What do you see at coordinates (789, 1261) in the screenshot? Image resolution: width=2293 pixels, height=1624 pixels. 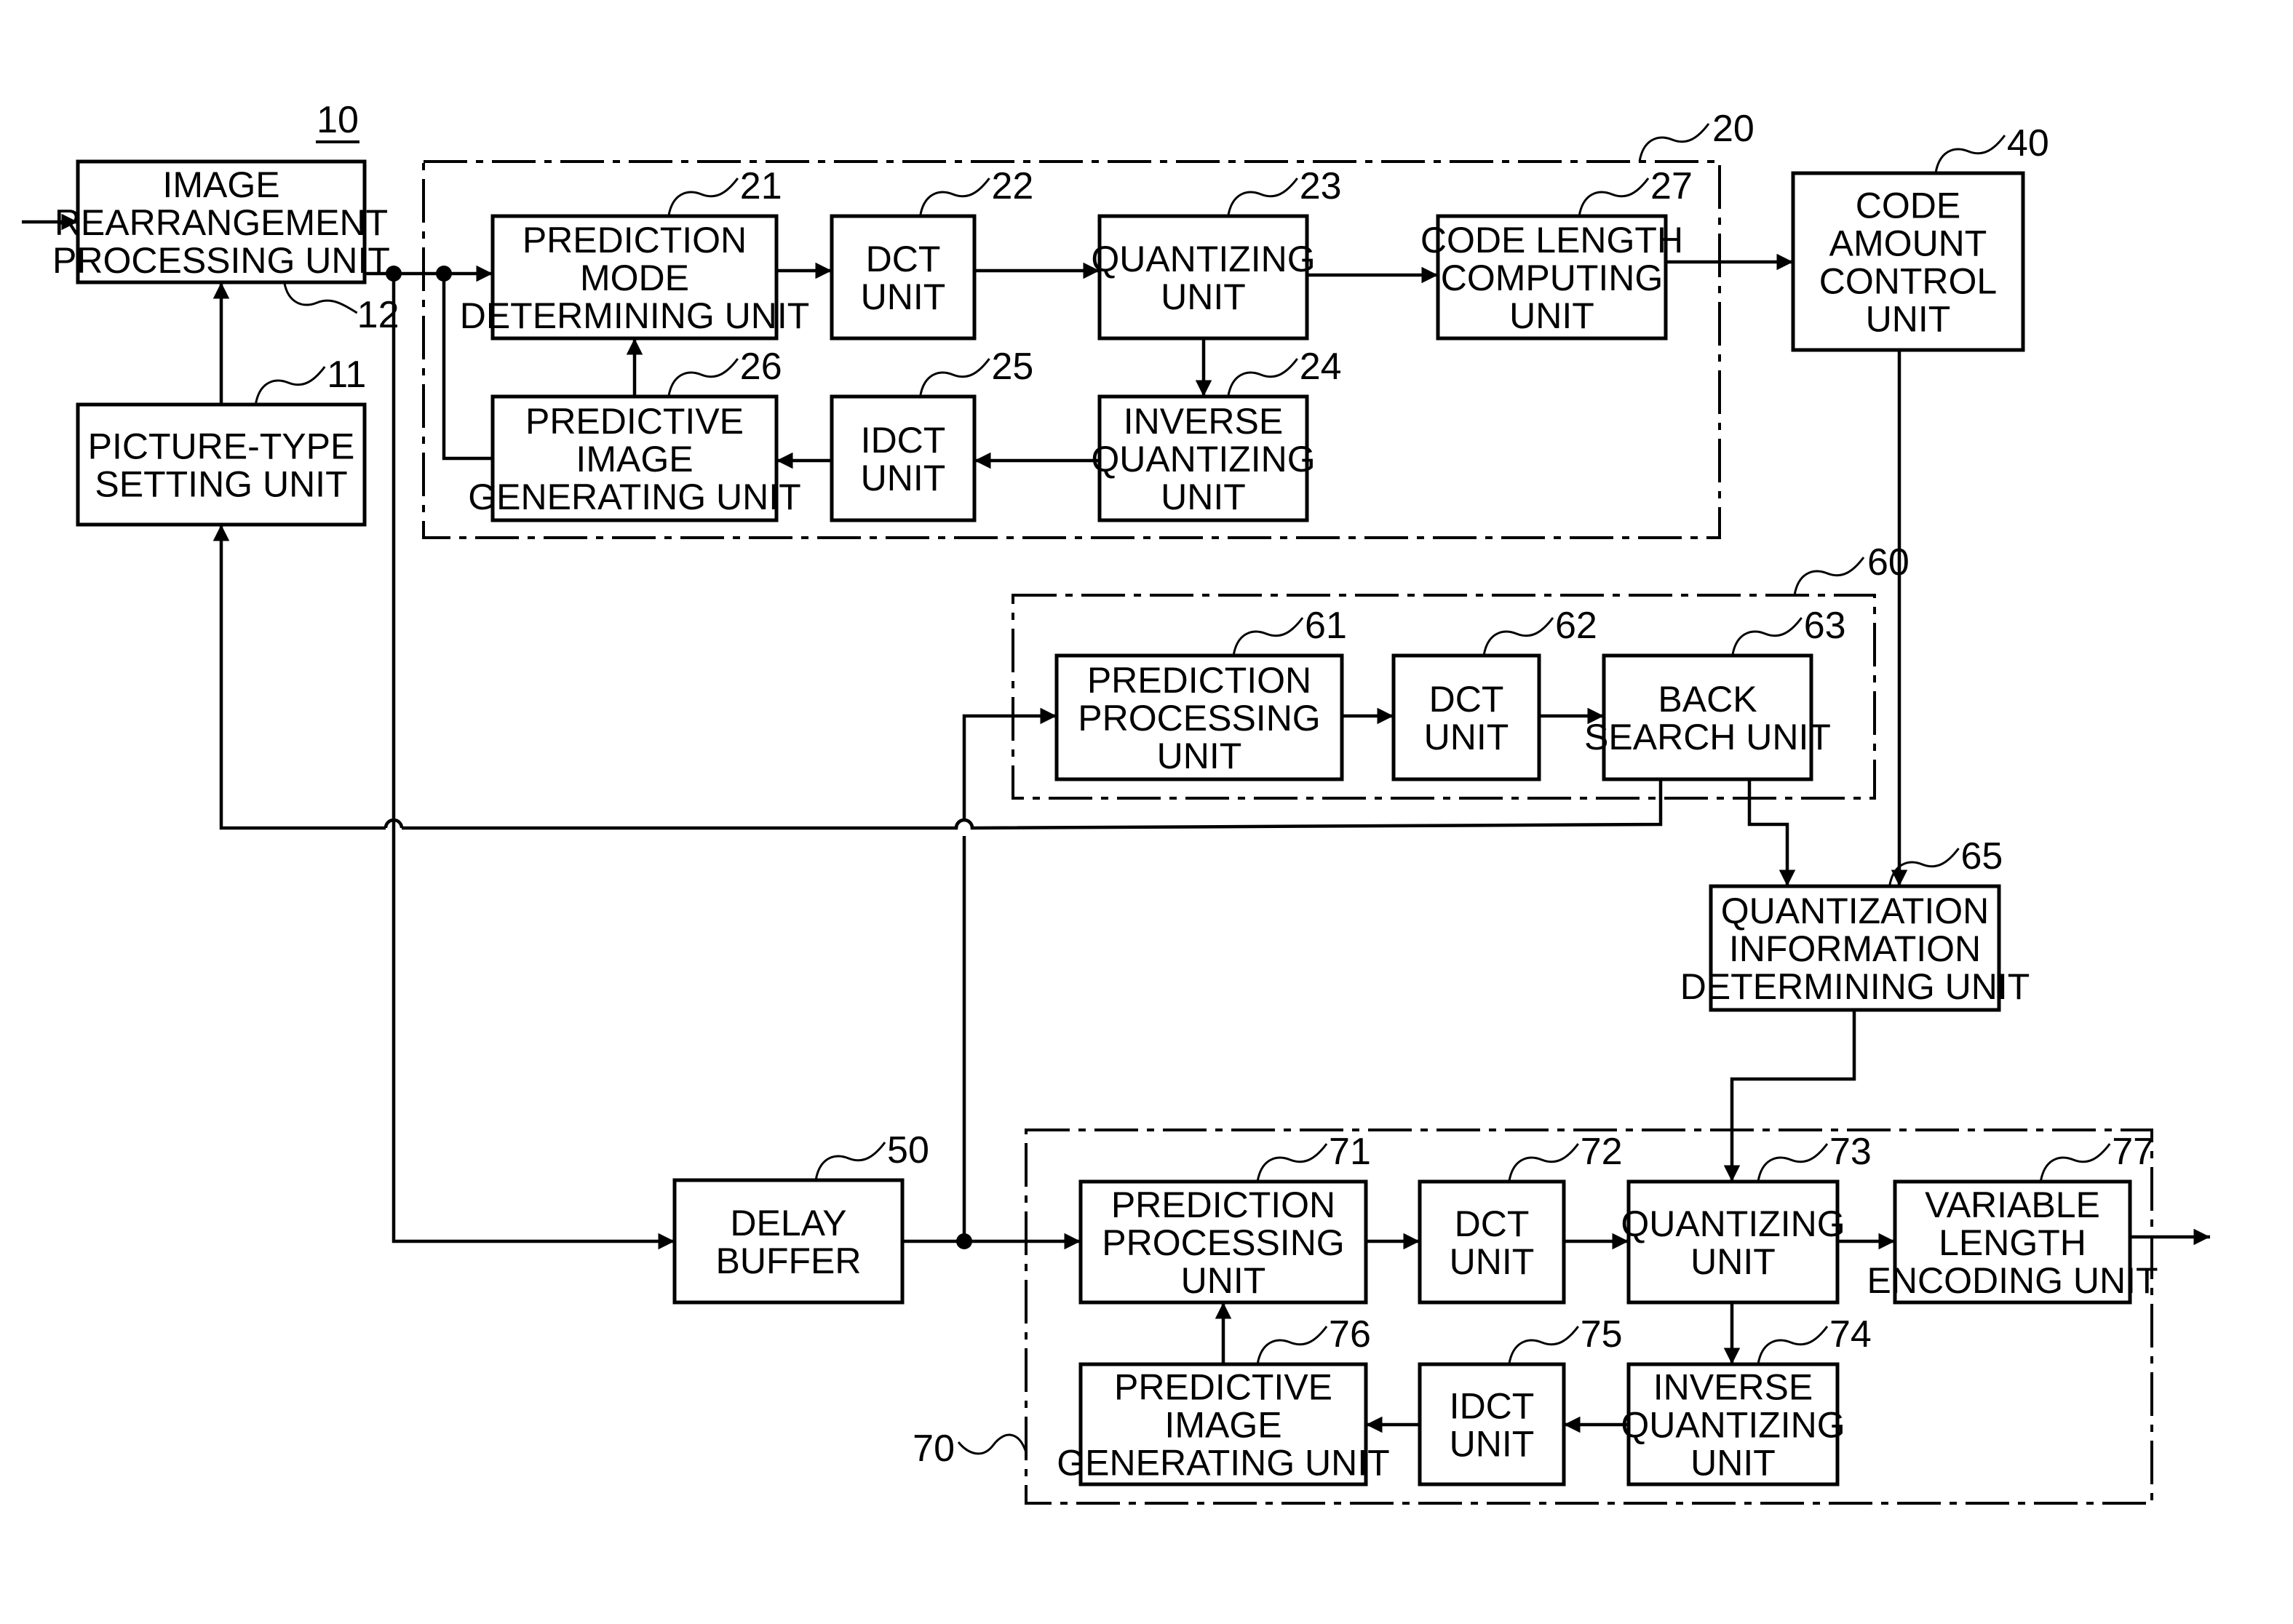 I see `block-label-line: BUFFER` at bounding box center [789, 1261].